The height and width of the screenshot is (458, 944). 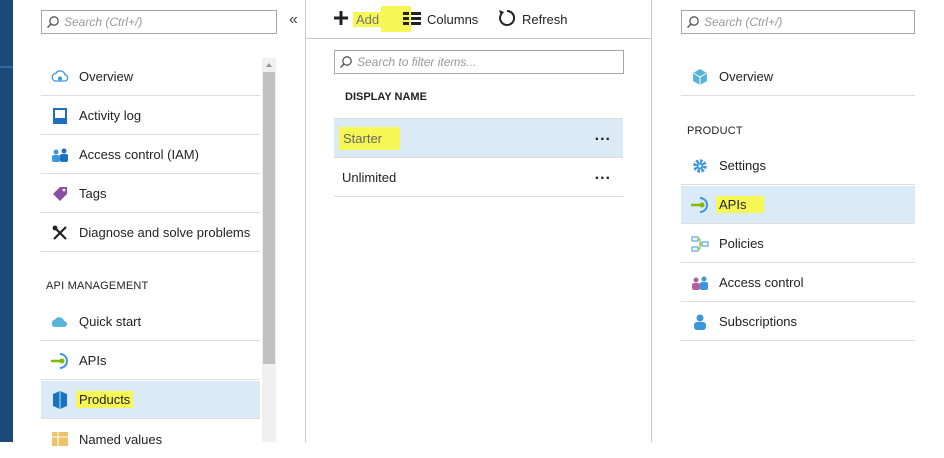 What do you see at coordinates (60, 233) in the screenshot?
I see `wrench-icon` at bounding box center [60, 233].